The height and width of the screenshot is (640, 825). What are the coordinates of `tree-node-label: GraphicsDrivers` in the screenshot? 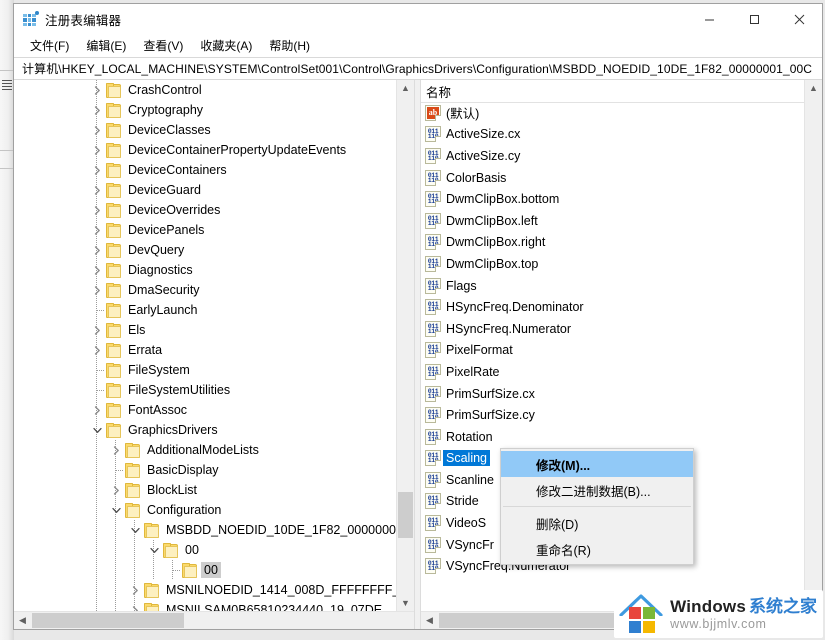 It's located at (173, 430).